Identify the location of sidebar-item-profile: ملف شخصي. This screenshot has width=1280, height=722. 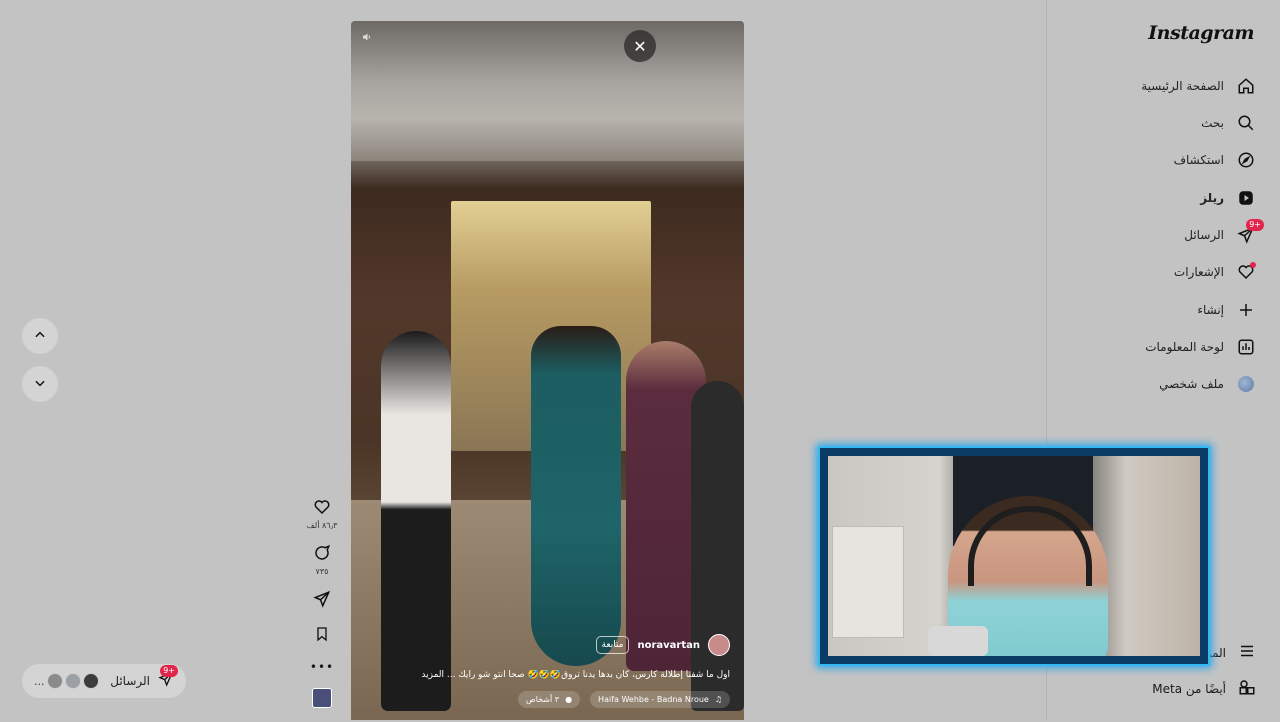
(1207, 384).